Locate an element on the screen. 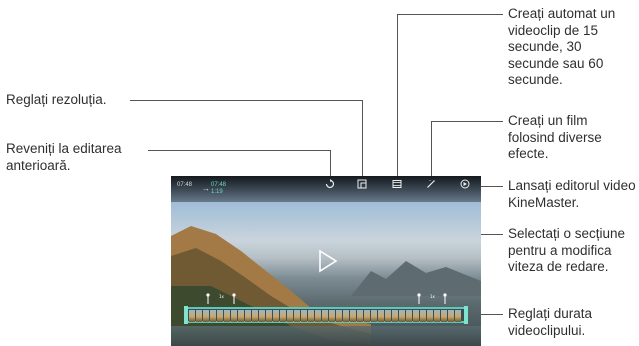 The width and height of the screenshot is (639, 346). editor-toolbar: 07:48 → 07:48 1:19 is located at coordinates (326, 189).